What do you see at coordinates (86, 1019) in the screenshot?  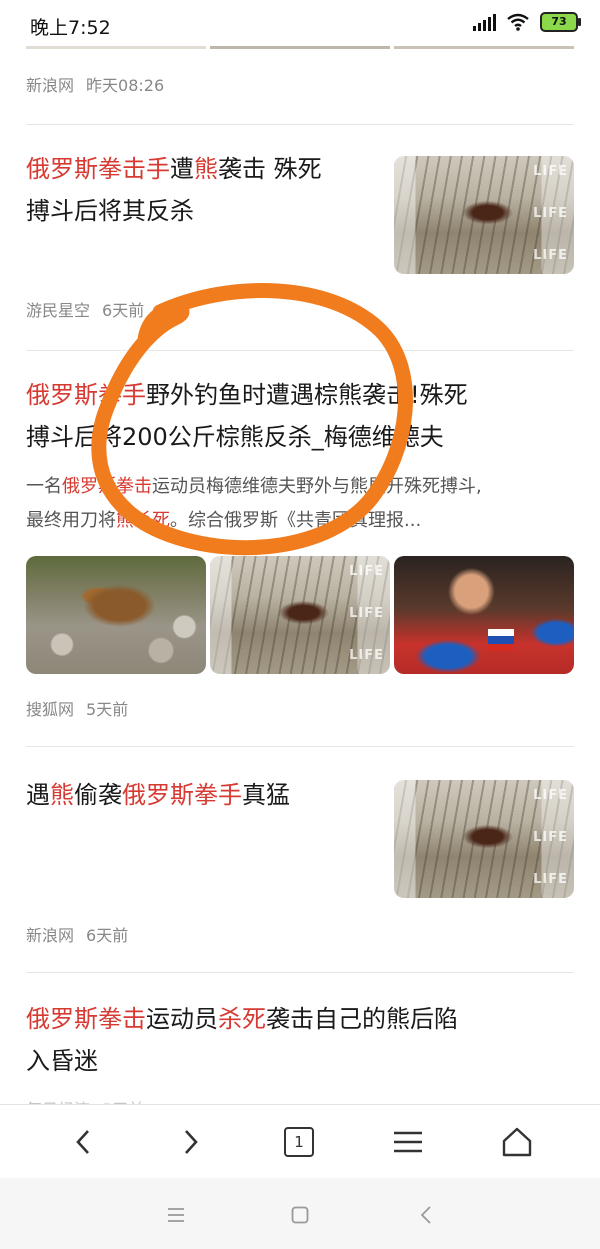 I see `title-highlight: 俄罗斯拳击` at bounding box center [86, 1019].